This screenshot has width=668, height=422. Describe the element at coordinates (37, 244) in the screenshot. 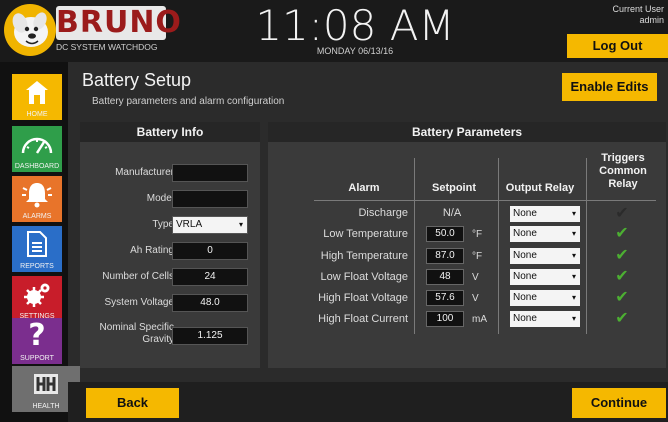

I see `document-icon` at that location.